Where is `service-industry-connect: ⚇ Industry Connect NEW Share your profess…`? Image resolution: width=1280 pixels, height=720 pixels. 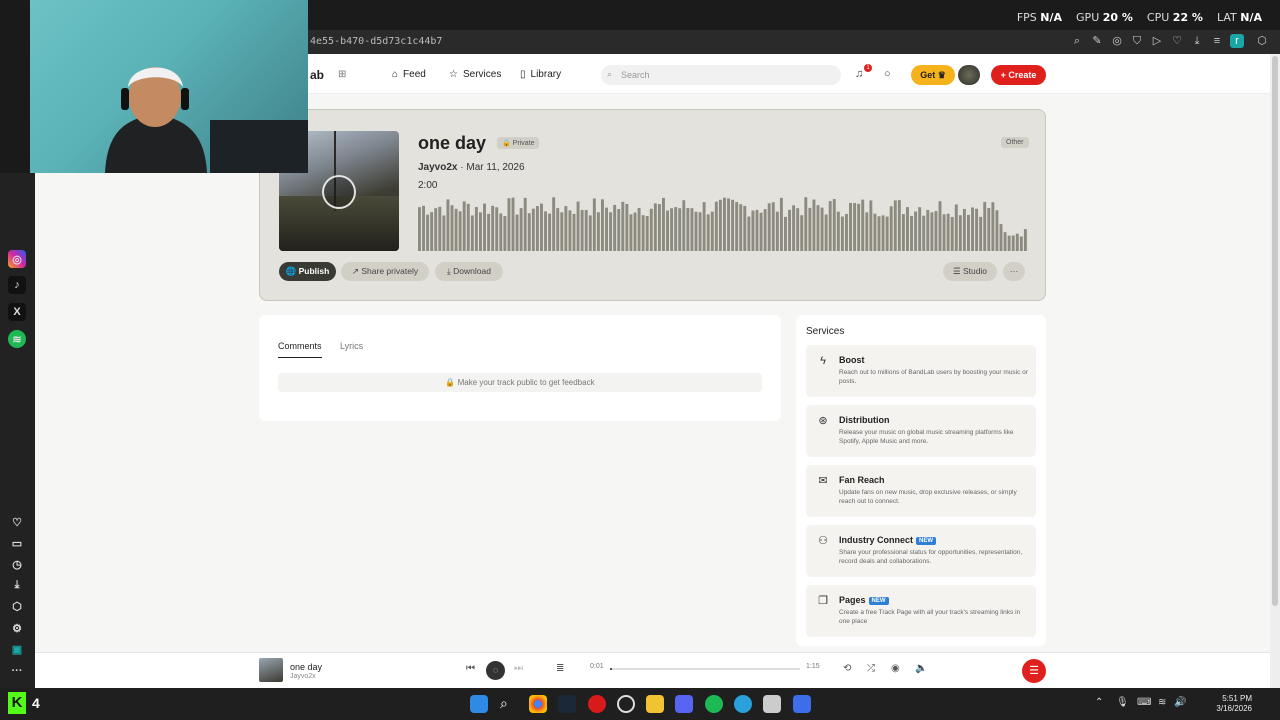 service-industry-connect: ⚇ Industry Connect NEW Share your profess… is located at coordinates (921, 551).